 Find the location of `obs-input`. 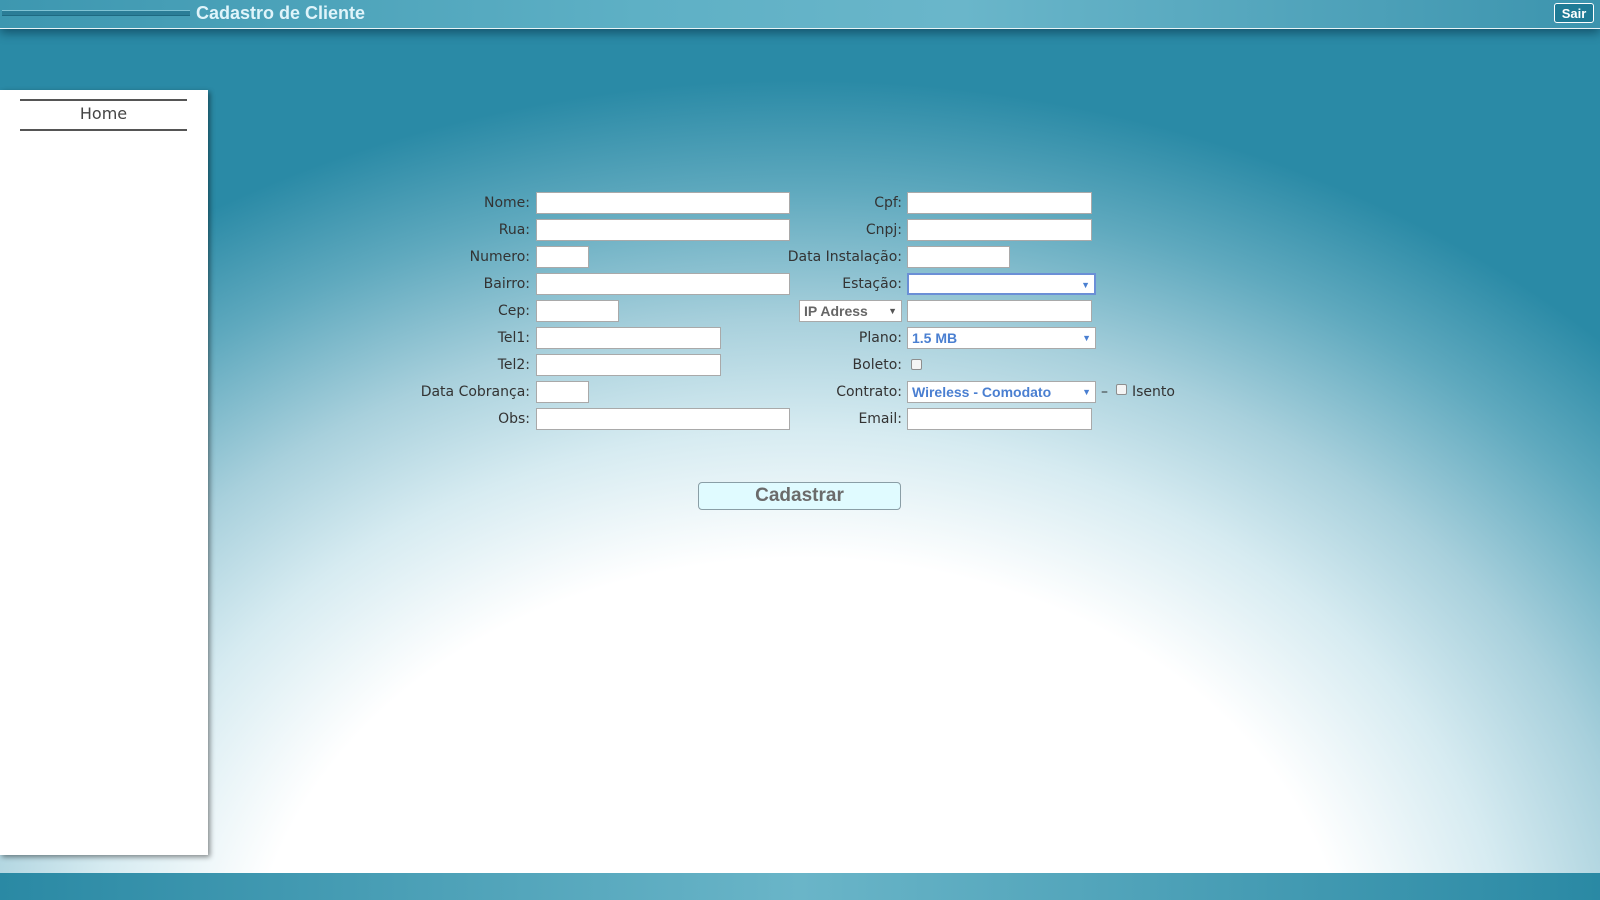

obs-input is located at coordinates (663, 419).